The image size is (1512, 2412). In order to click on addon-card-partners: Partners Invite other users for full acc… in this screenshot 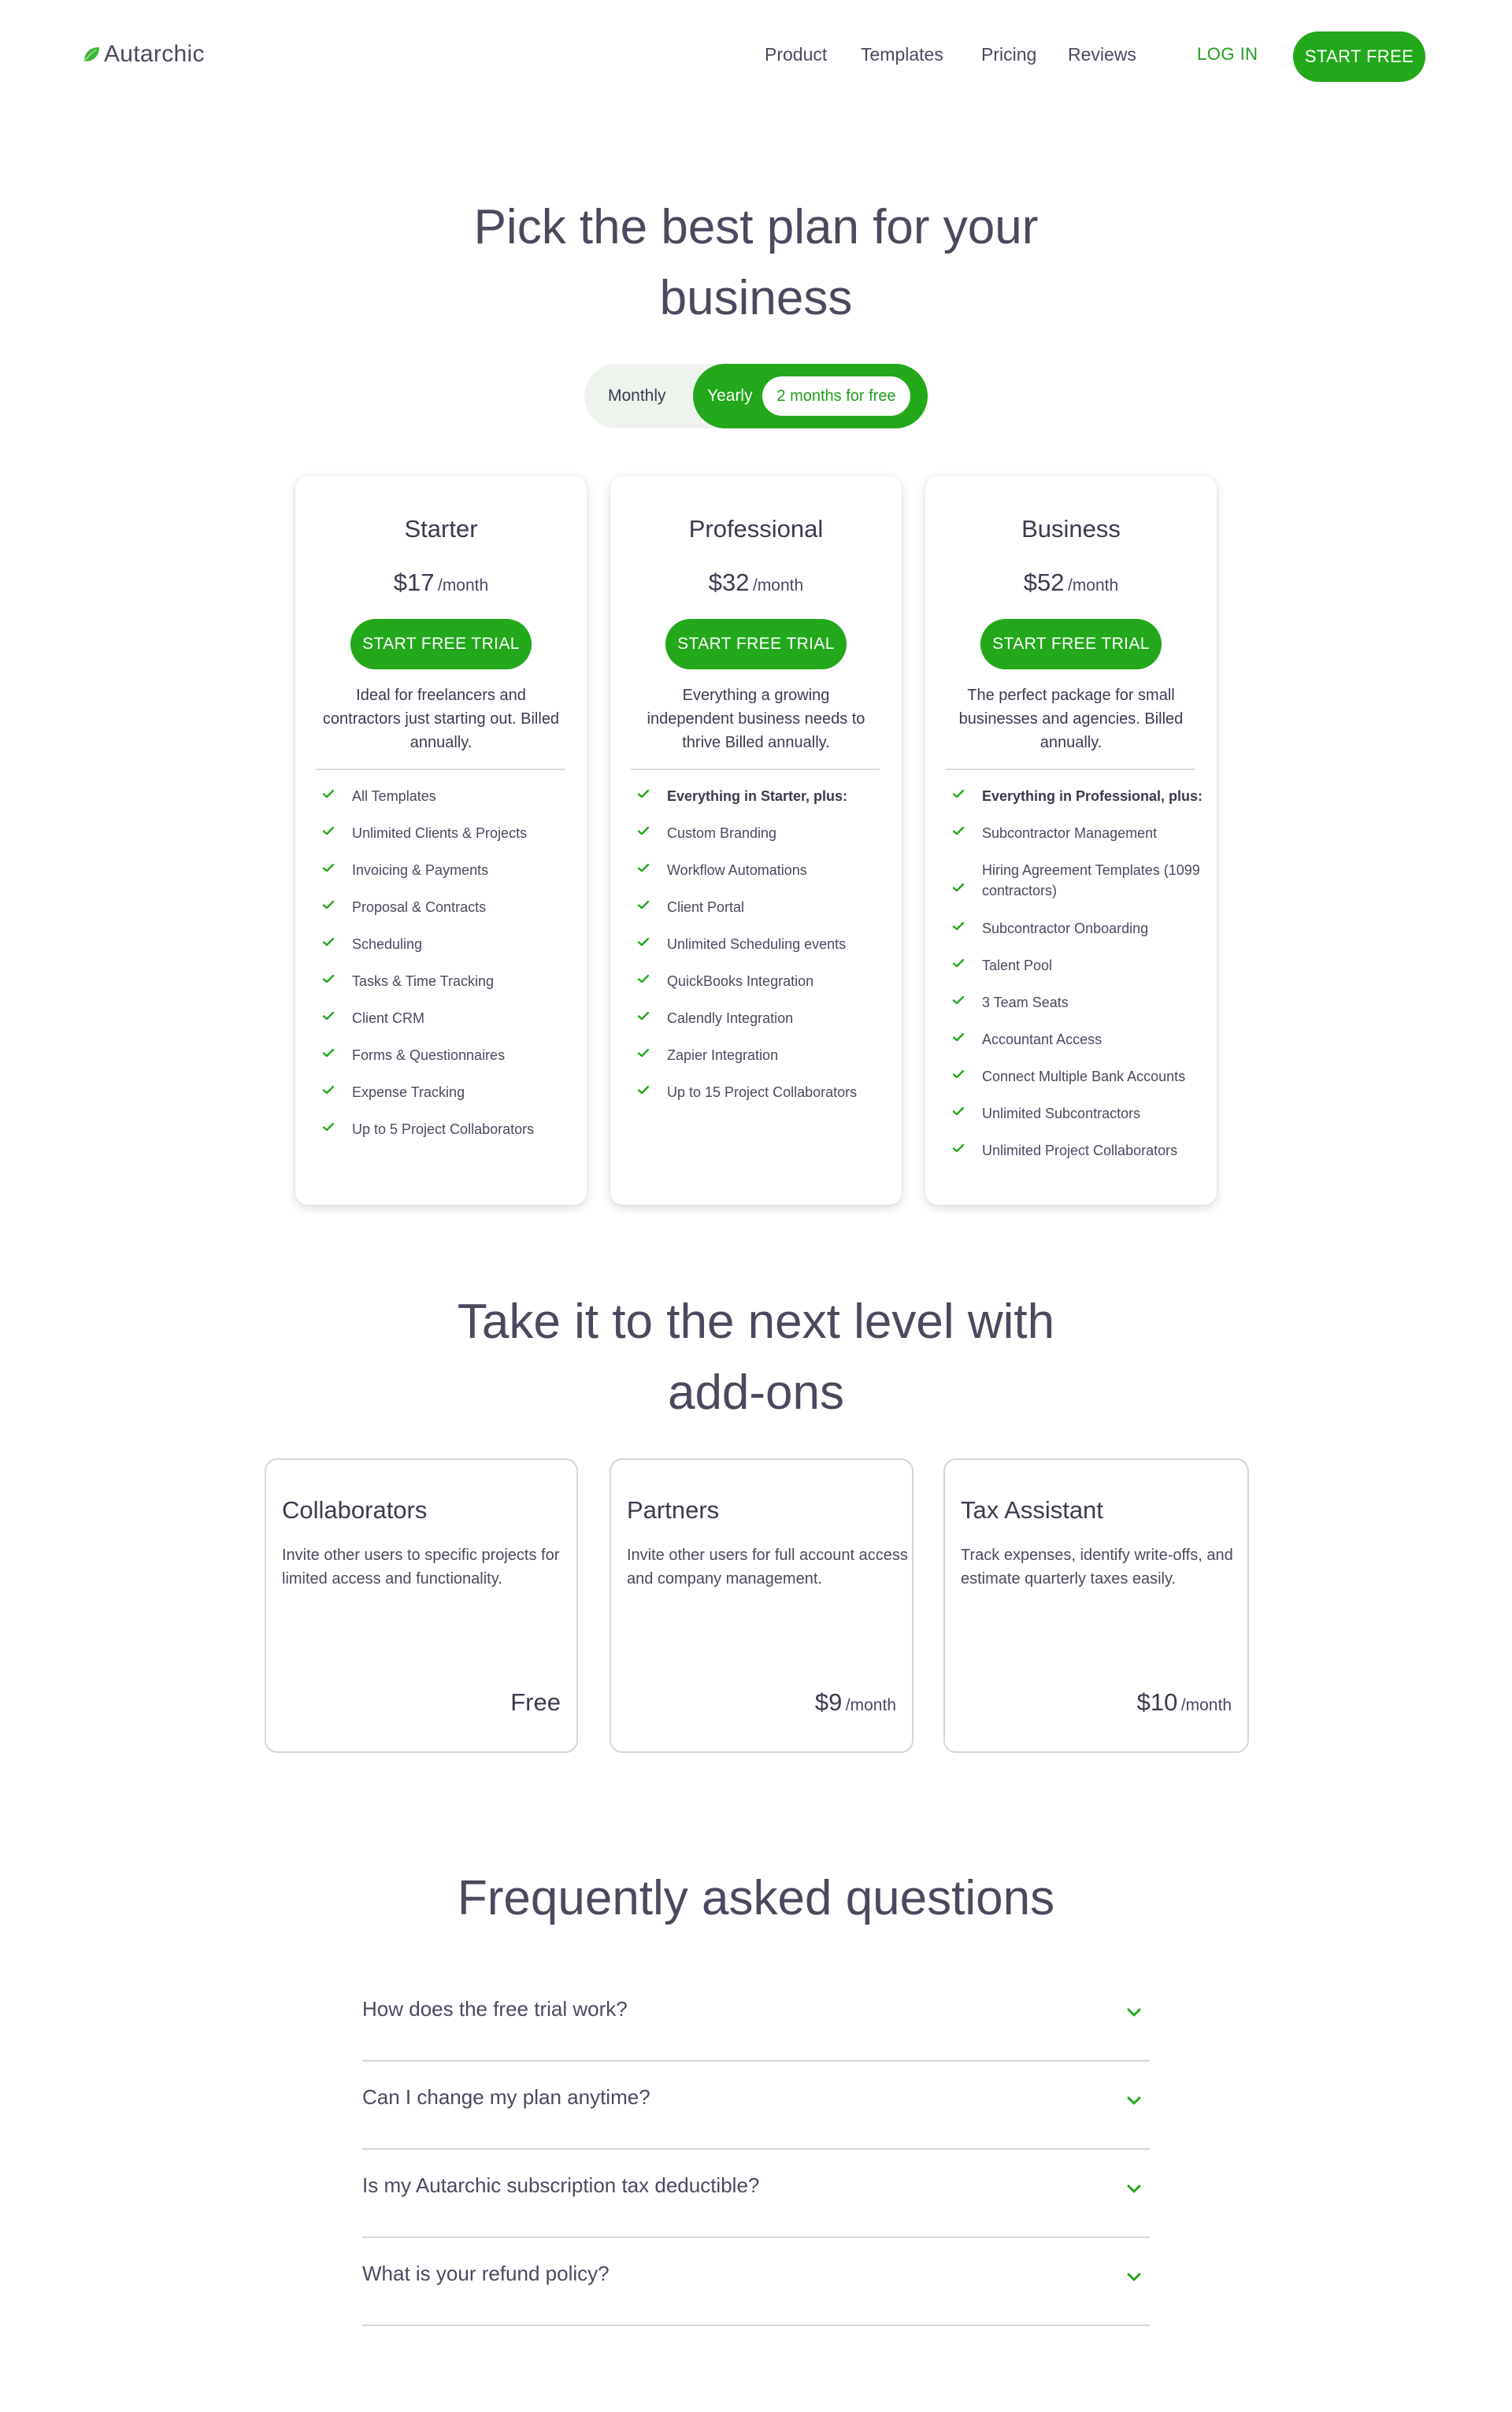, I will do `click(762, 1605)`.